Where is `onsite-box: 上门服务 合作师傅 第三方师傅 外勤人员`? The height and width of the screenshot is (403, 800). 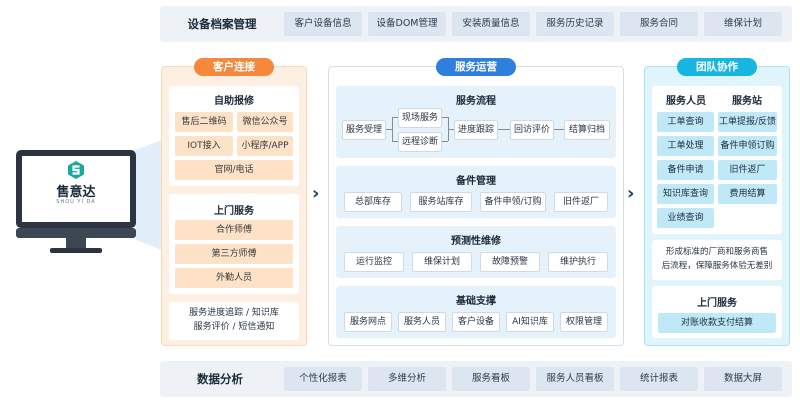 onsite-box: 上门服务 合作师傅 第三方师傅 外勤人员 is located at coordinates (234, 244).